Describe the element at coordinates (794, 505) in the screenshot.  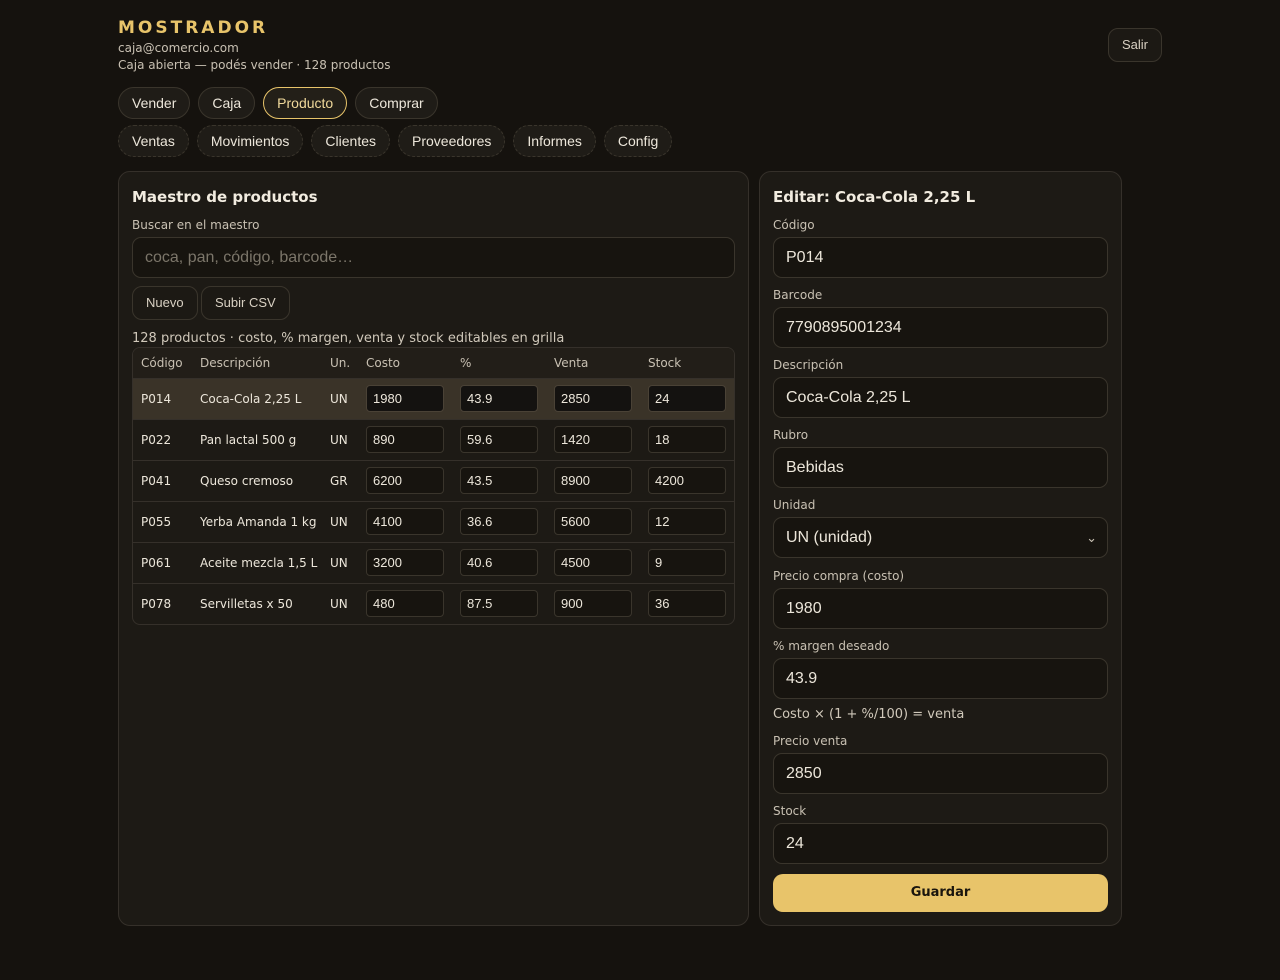
I see `unit-label: Unidad` at that location.